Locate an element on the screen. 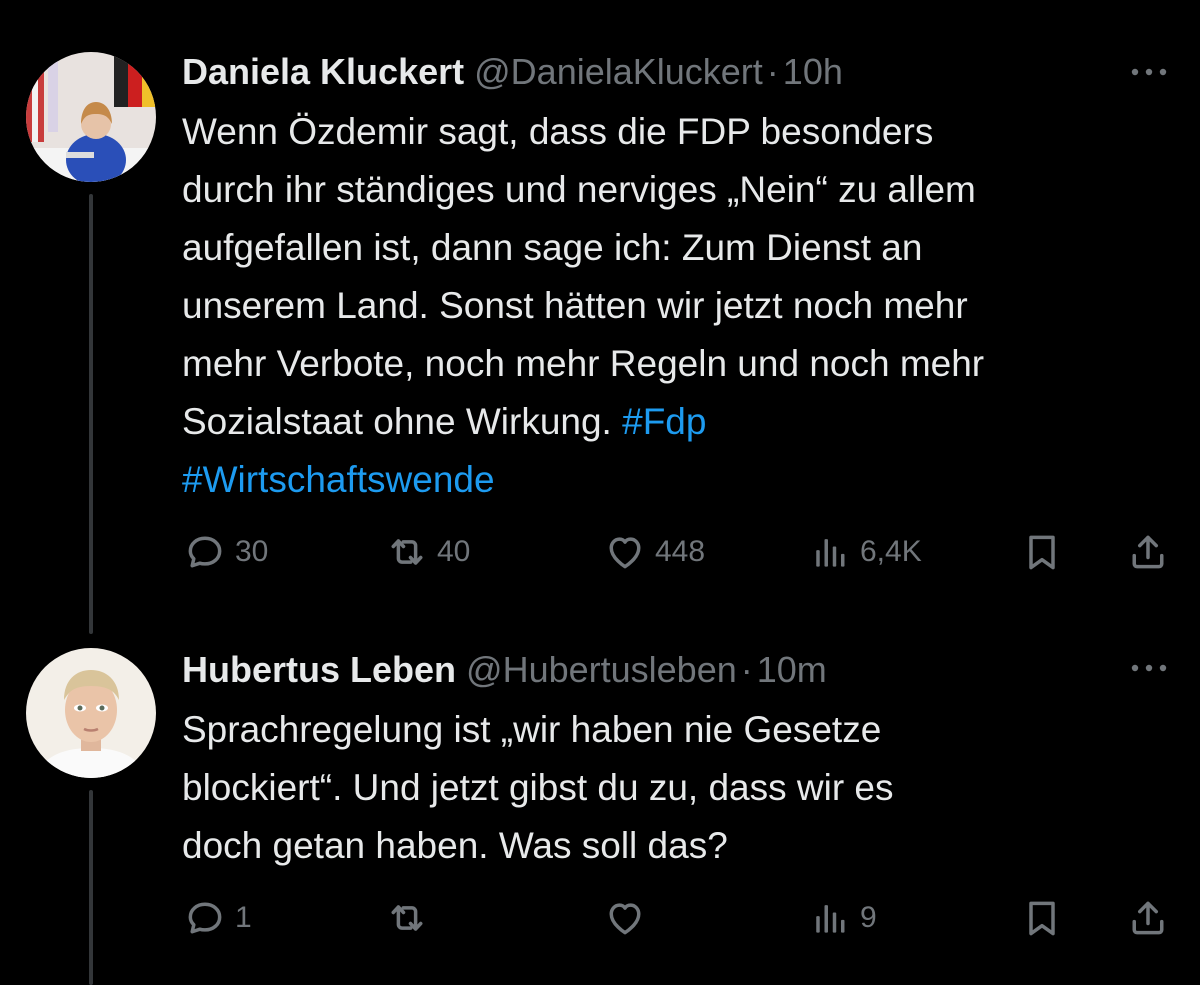 Image resolution: width=1200 pixels, height=985 pixels. thread-line is located at coordinates (91, 887).